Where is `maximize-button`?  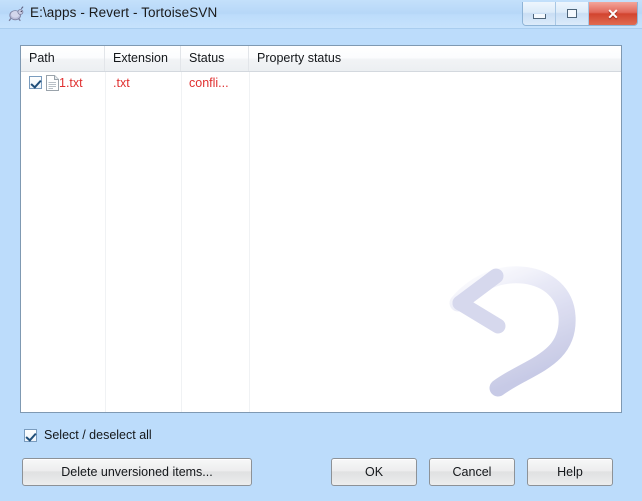 maximize-button is located at coordinates (572, 13).